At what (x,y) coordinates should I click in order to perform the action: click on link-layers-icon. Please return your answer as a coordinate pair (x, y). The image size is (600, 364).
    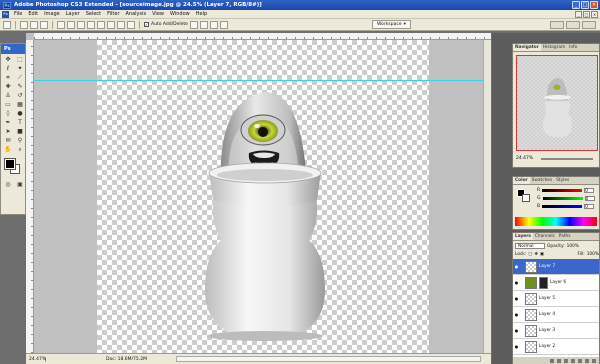
    Looking at the image, I should click on (552, 360).